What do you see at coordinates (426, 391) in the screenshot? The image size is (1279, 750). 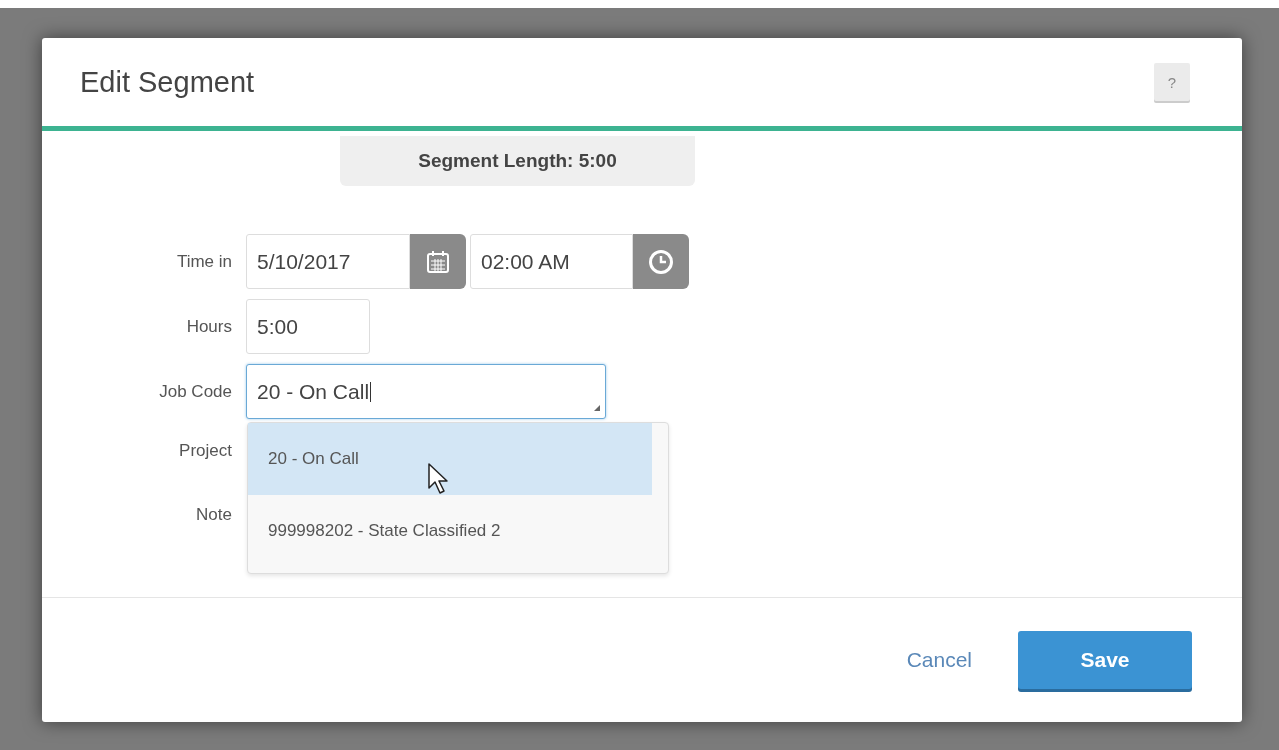 I see `job-code-field: 20 - On Call` at bounding box center [426, 391].